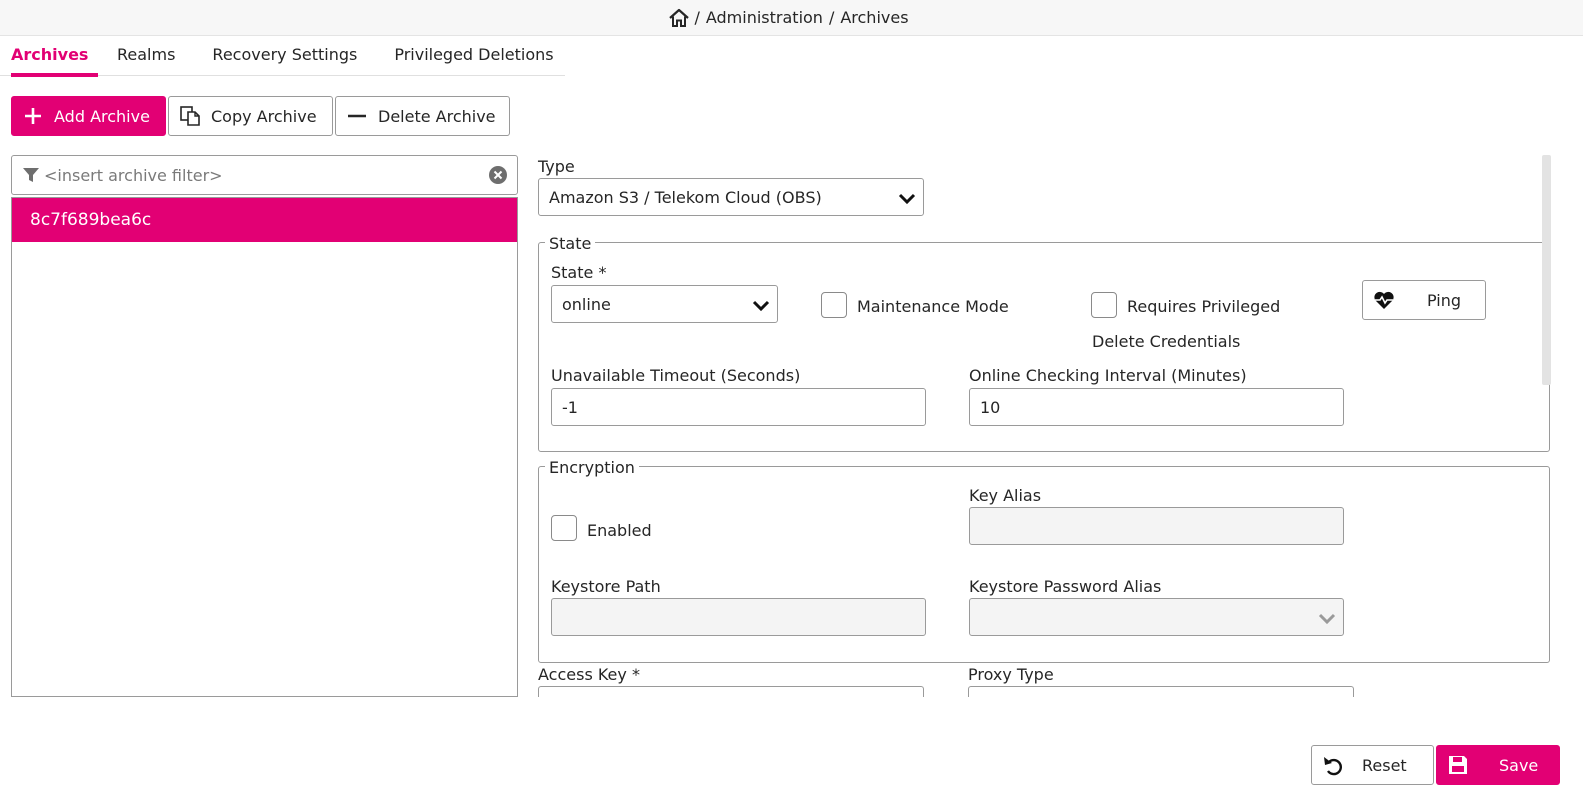  What do you see at coordinates (606, 586) in the screenshot?
I see `keystore-path-label: Keystore Path` at bounding box center [606, 586].